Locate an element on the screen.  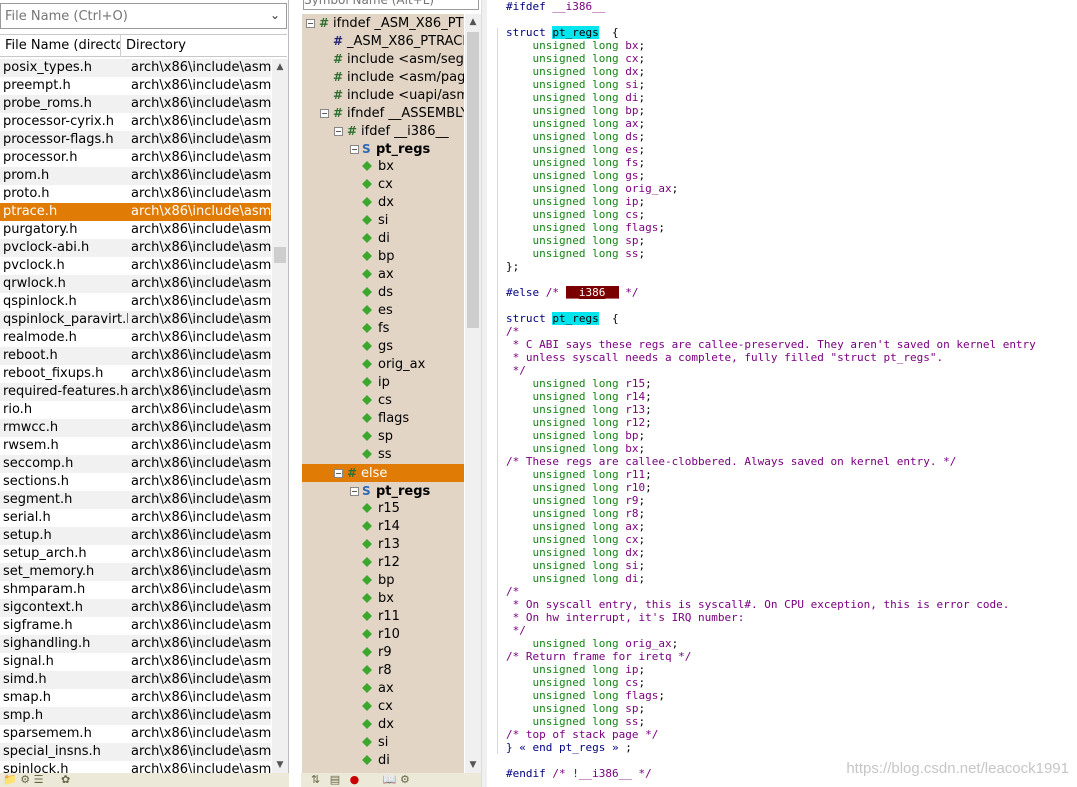
symbol-node-member: es is located at coordinates (383, 311).